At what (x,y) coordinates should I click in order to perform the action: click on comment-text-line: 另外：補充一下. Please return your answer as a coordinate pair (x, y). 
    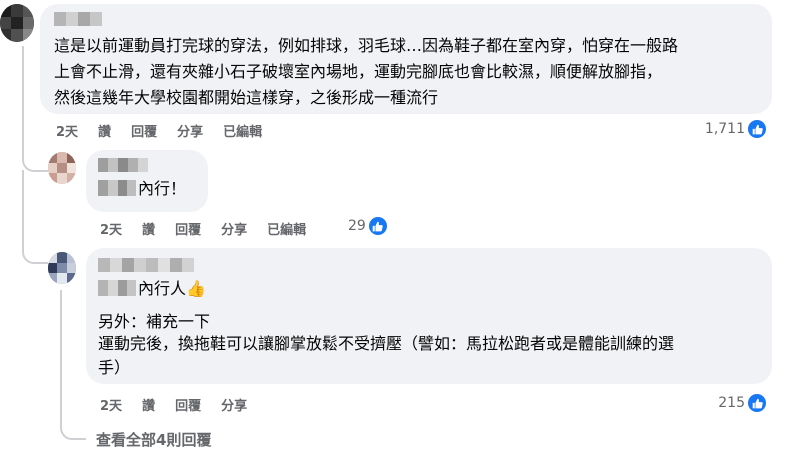
    Looking at the image, I should click on (154, 321).